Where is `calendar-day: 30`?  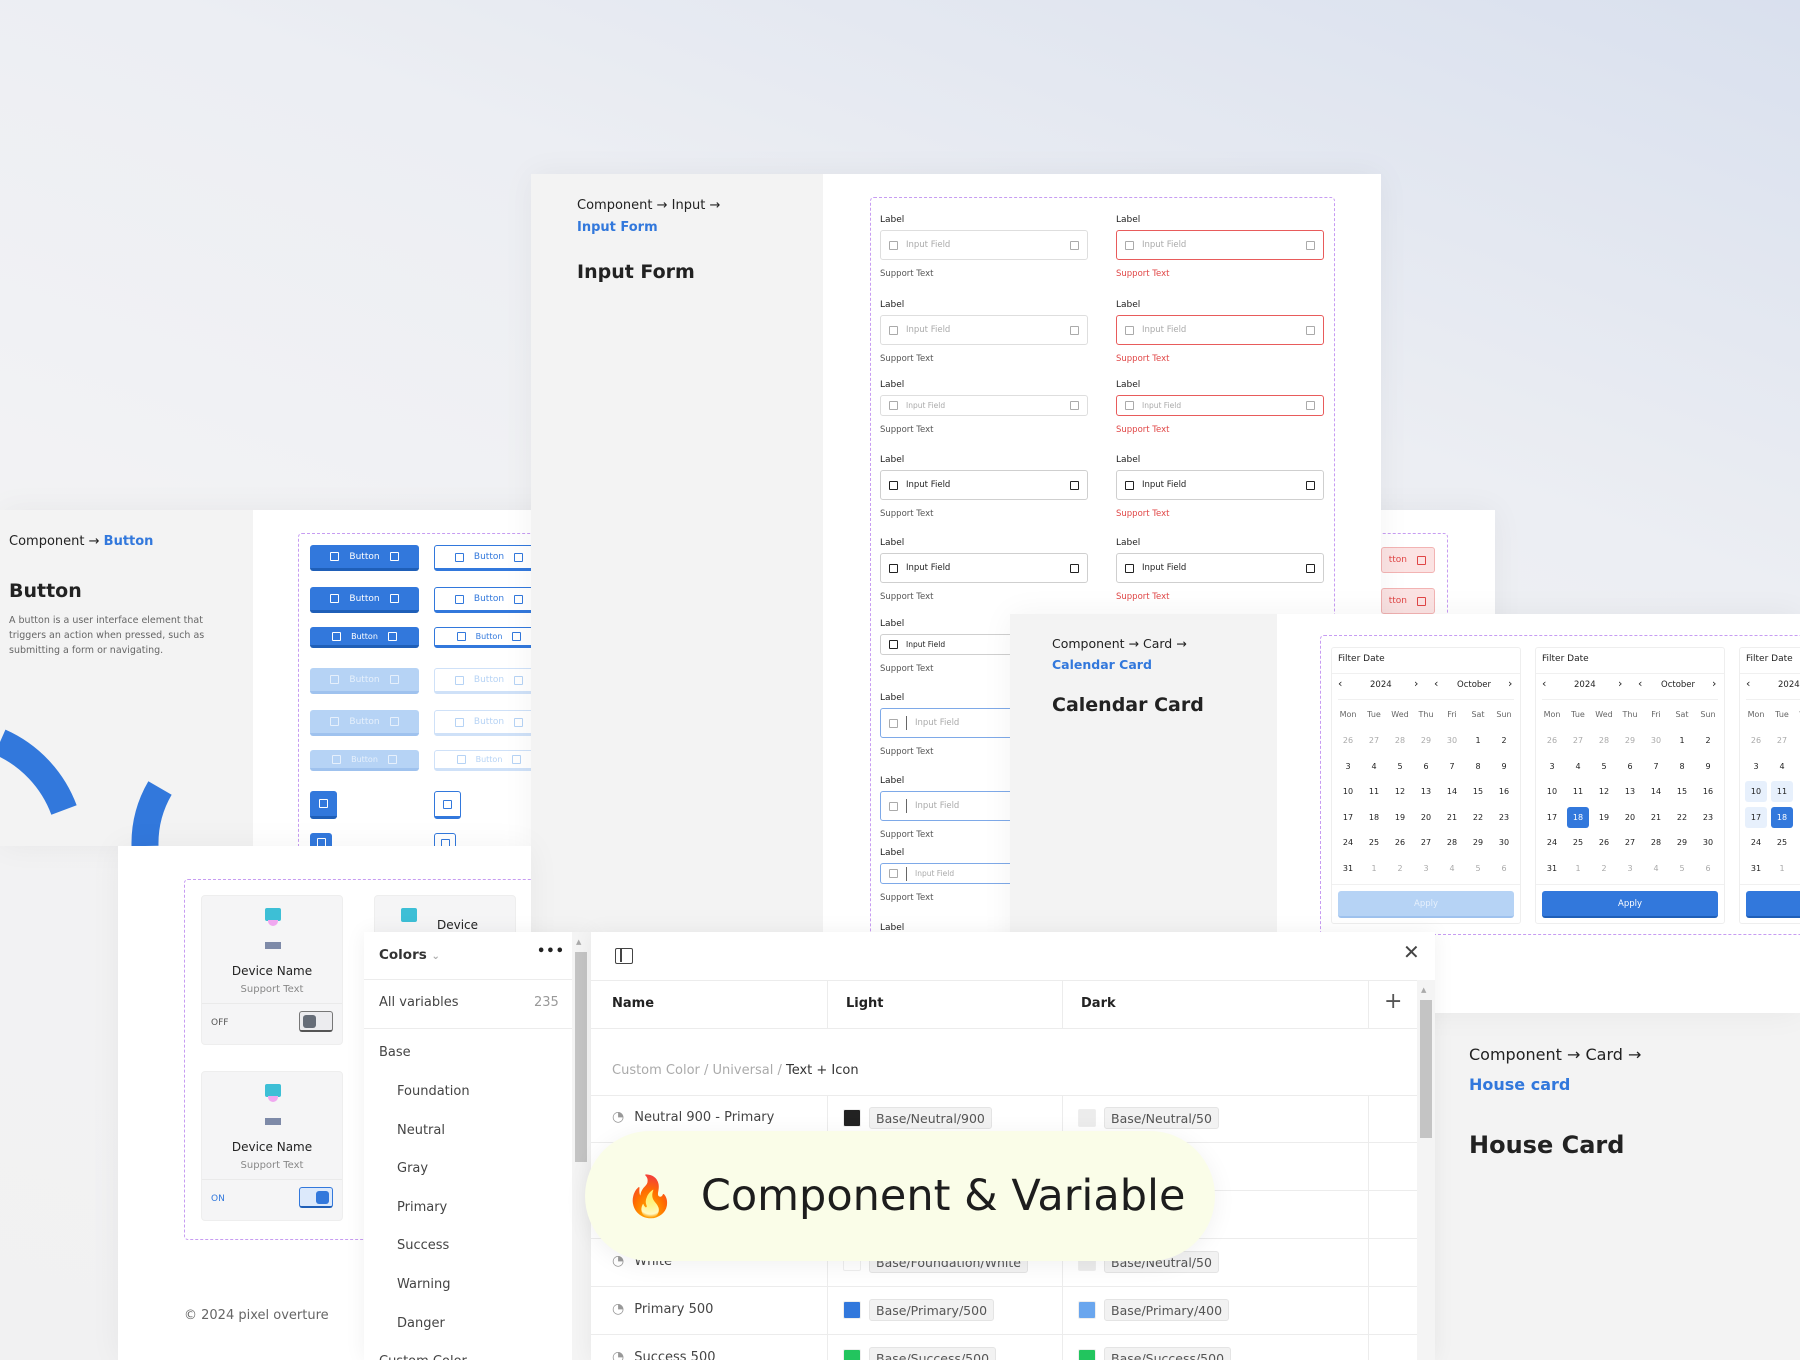 calendar-day: 30 is located at coordinates (1504, 842).